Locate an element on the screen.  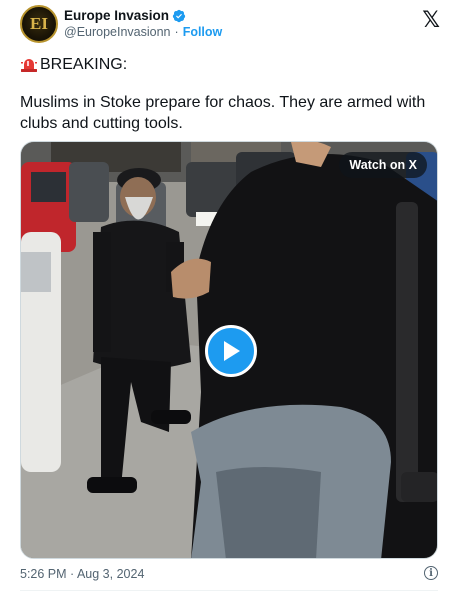
avatar-initials: EI is located at coordinates (39, 23).